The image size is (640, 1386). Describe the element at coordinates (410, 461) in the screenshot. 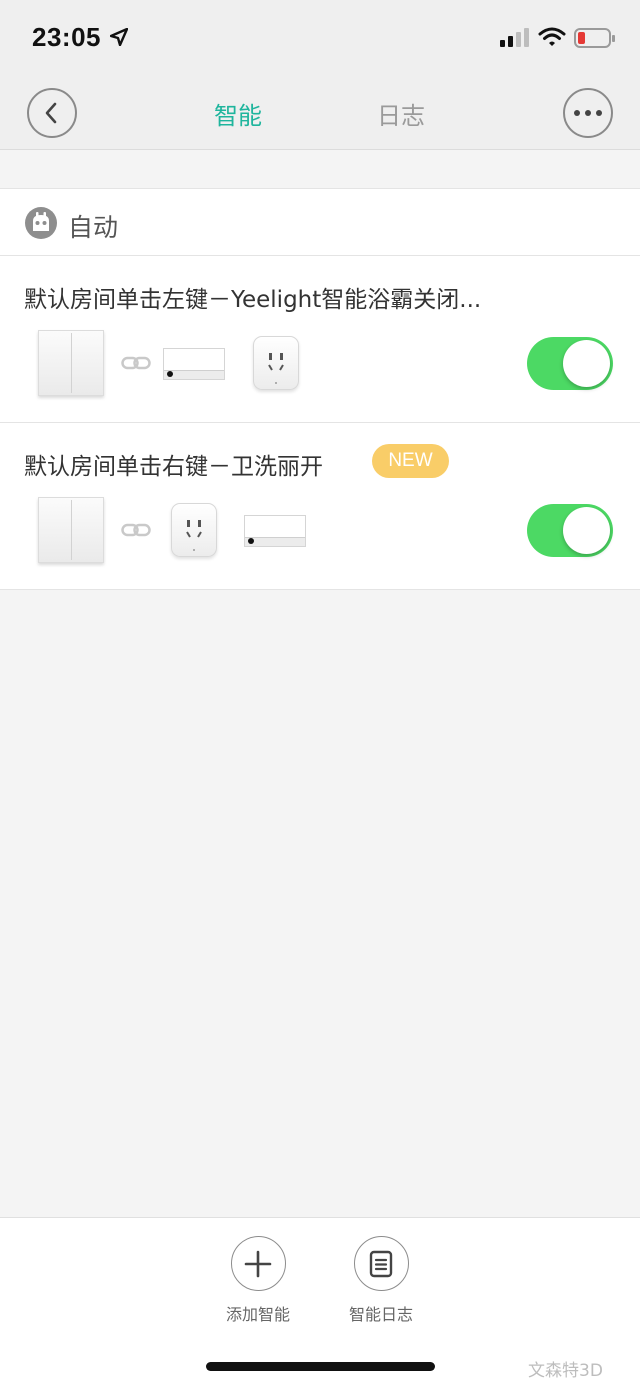

I see `new-badge: NEW` at that location.